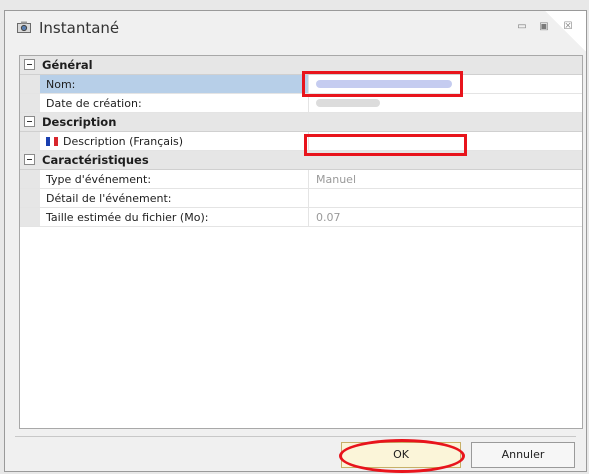 This screenshot has height=474, width=589. I want to click on property-name: Description (Français), so click(123, 141).